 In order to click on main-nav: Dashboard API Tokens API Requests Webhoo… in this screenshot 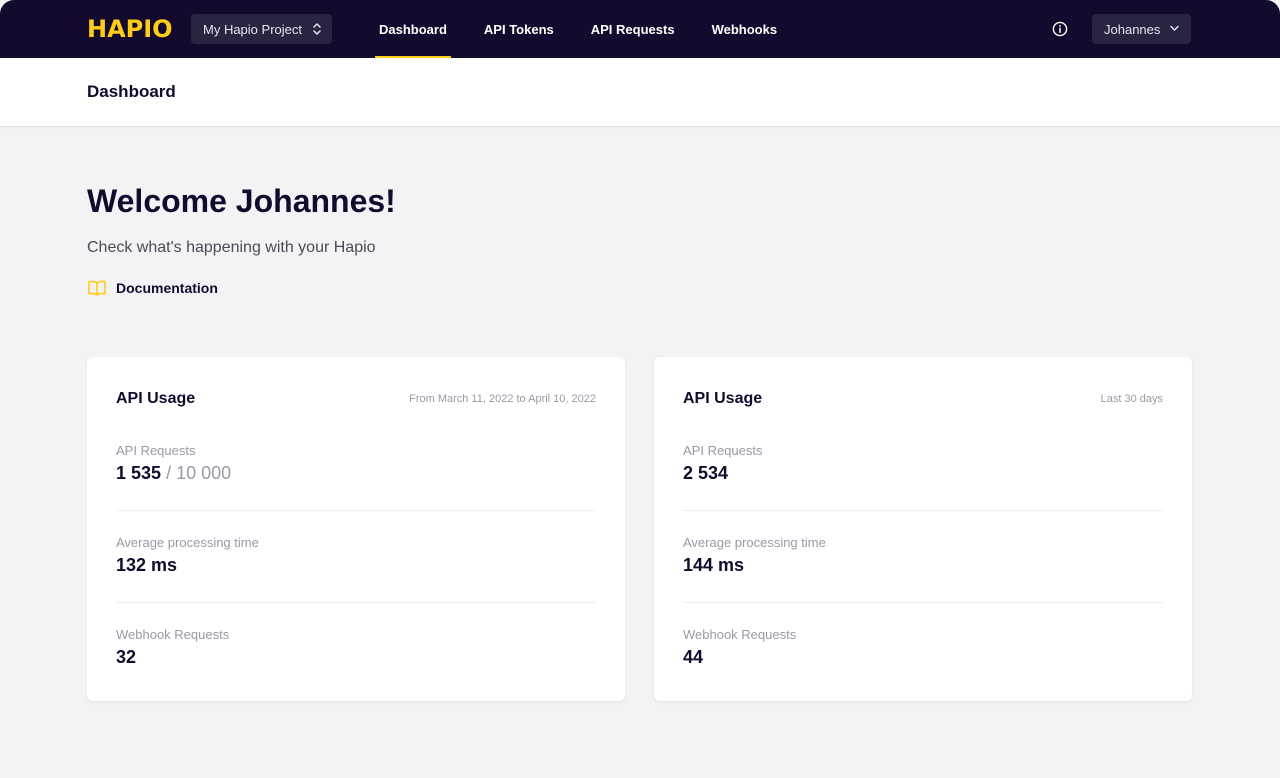, I will do `click(592, 29)`.